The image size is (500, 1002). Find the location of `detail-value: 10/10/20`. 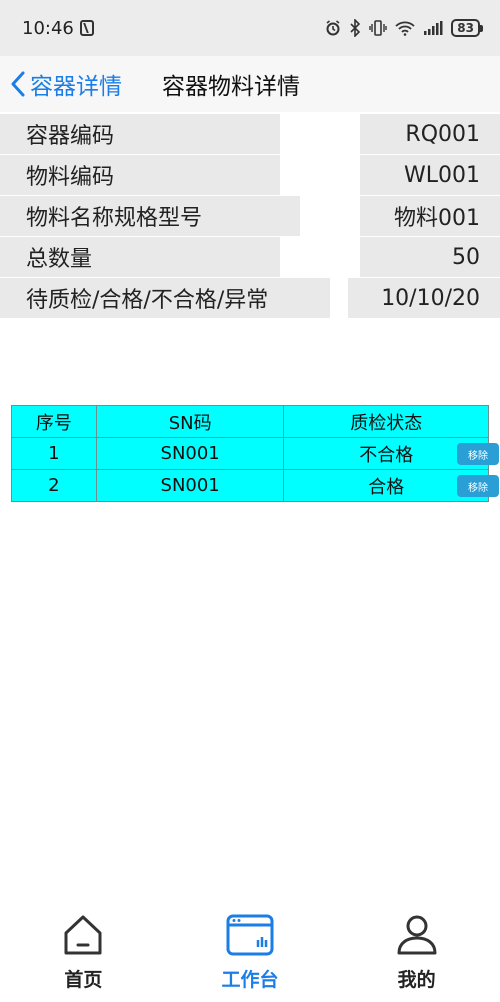

detail-value: 10/10/20 is located at coordinates (424, 298).